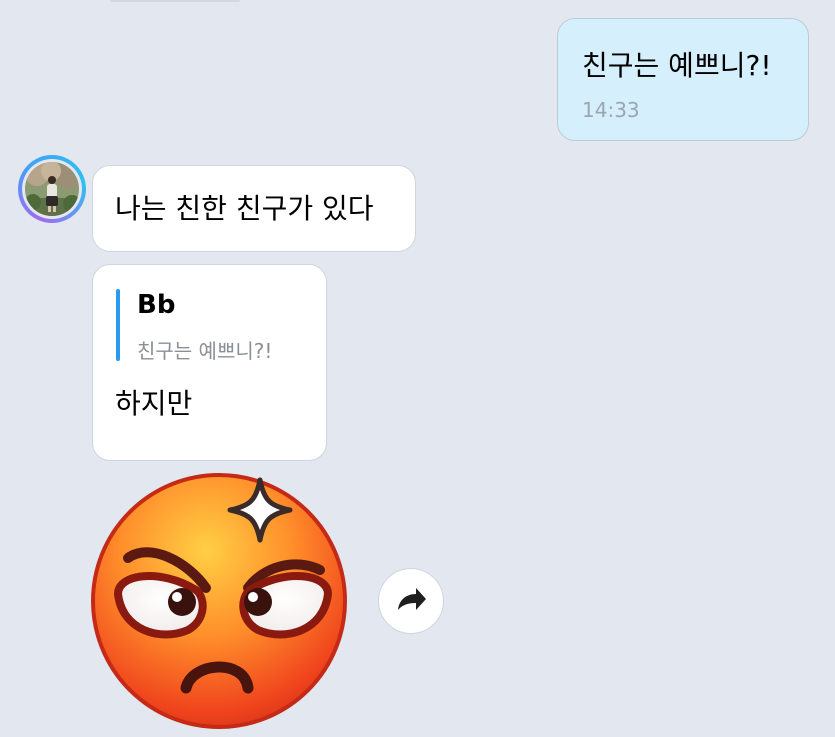 The width and height of the screenshot is (835, 737). I want to click on angry-face-sticker, so click(219, 601).